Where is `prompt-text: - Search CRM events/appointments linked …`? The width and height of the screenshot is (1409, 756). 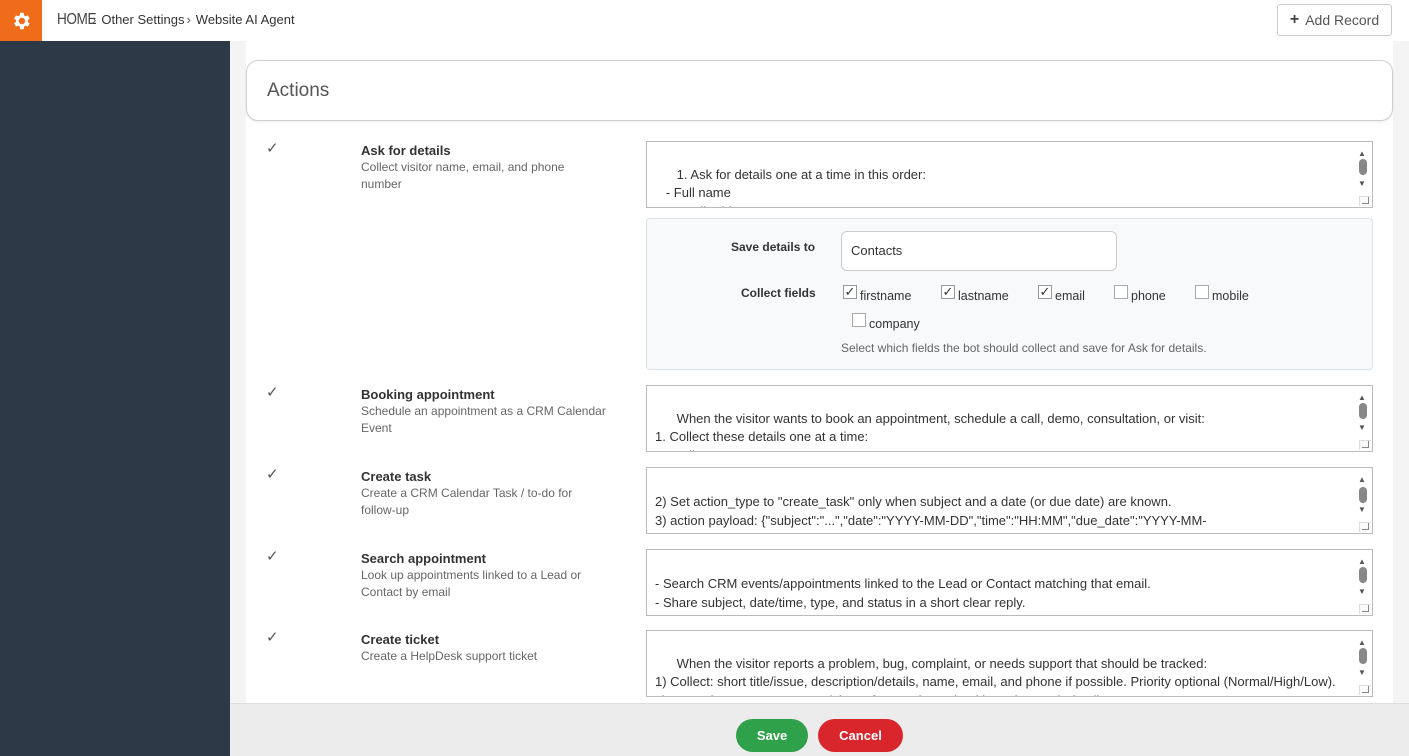 prompt-text: - Search CRM events/appointments linked … is located at coordinates (956, 595).